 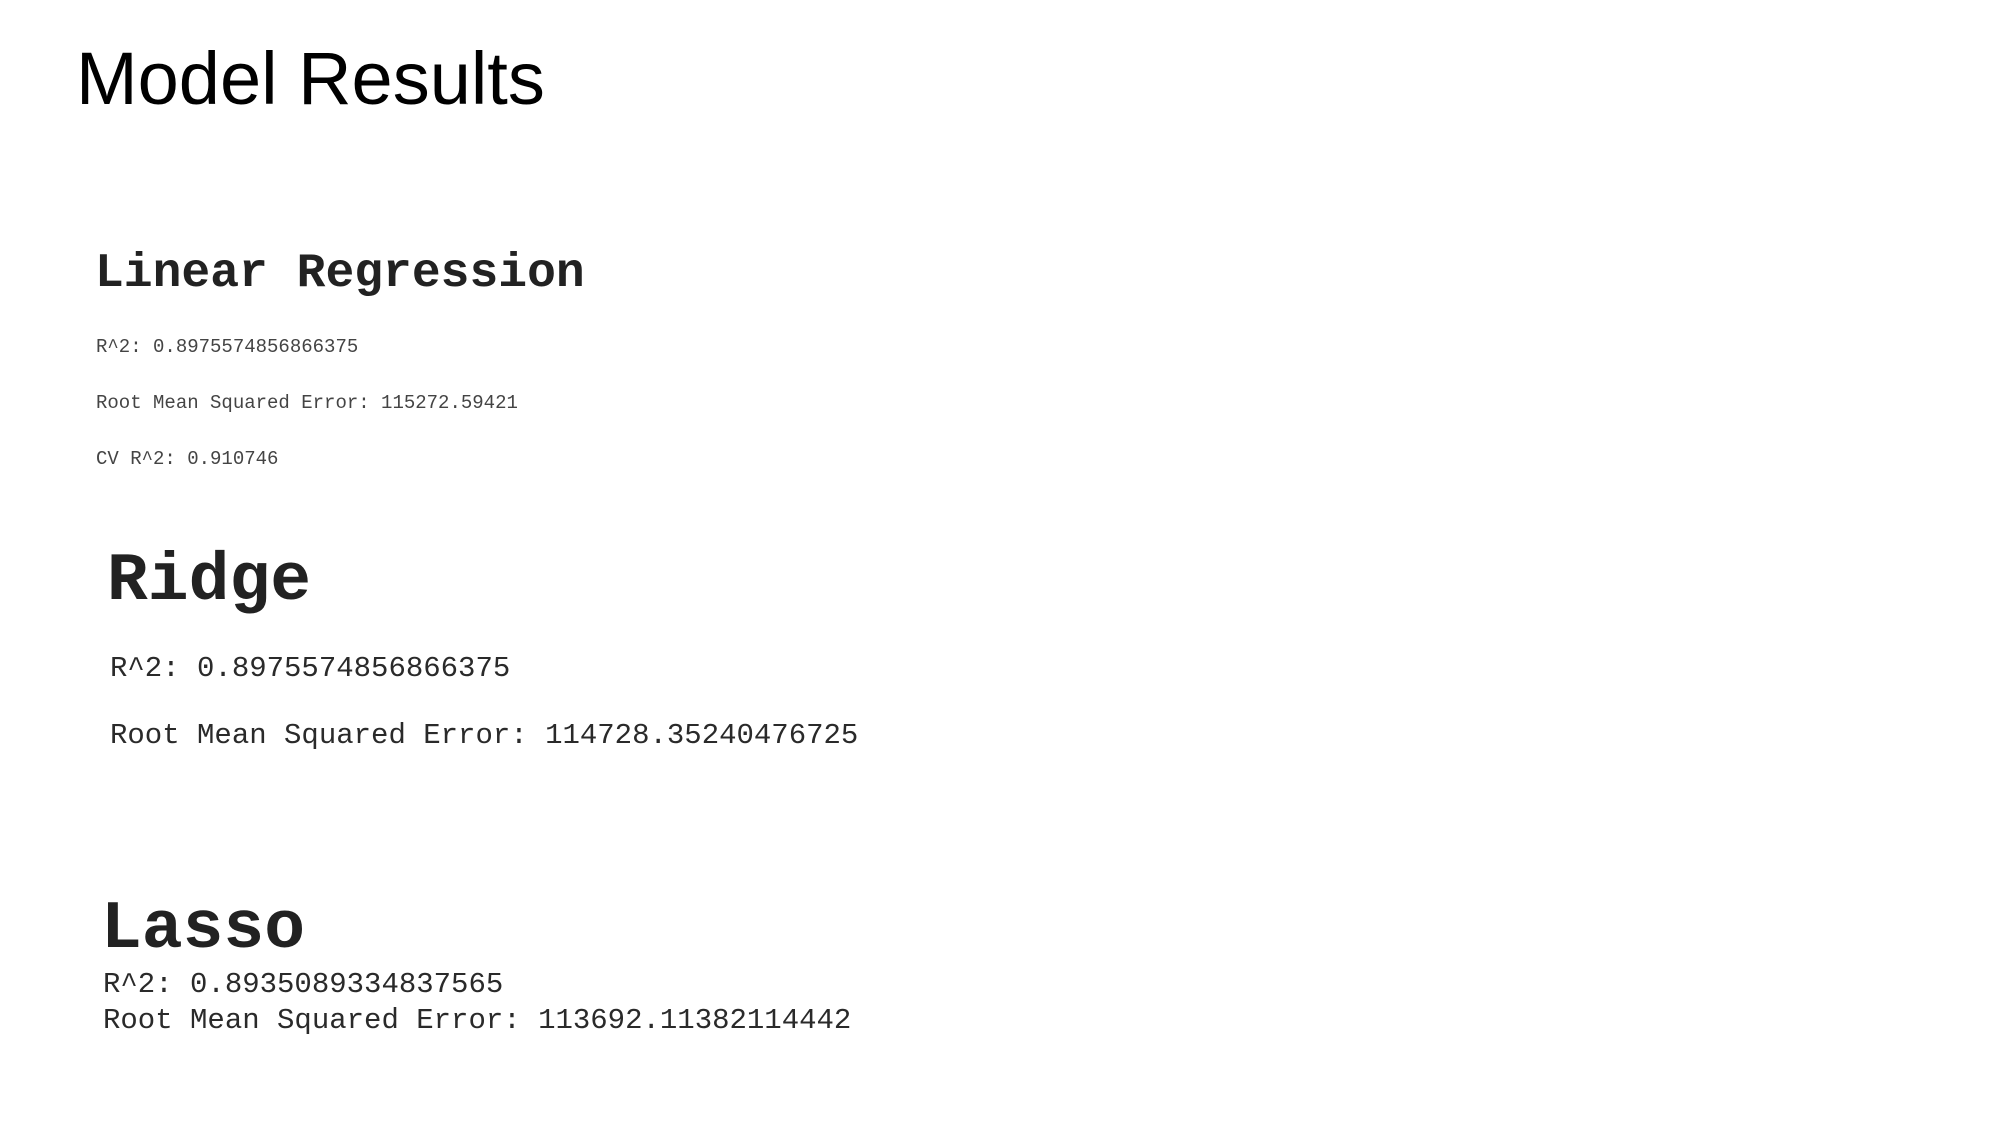 What do you see at coordinates (310, 78) in the screenshot?
I see `page-title: Model Results` at bounding box center [310, 78].